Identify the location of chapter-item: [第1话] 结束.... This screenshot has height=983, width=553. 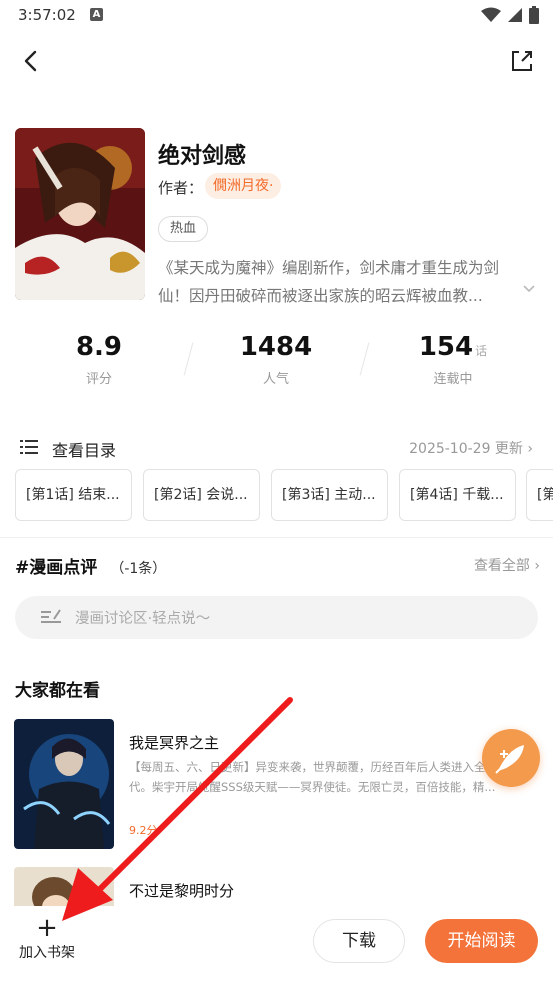
(73, 495).